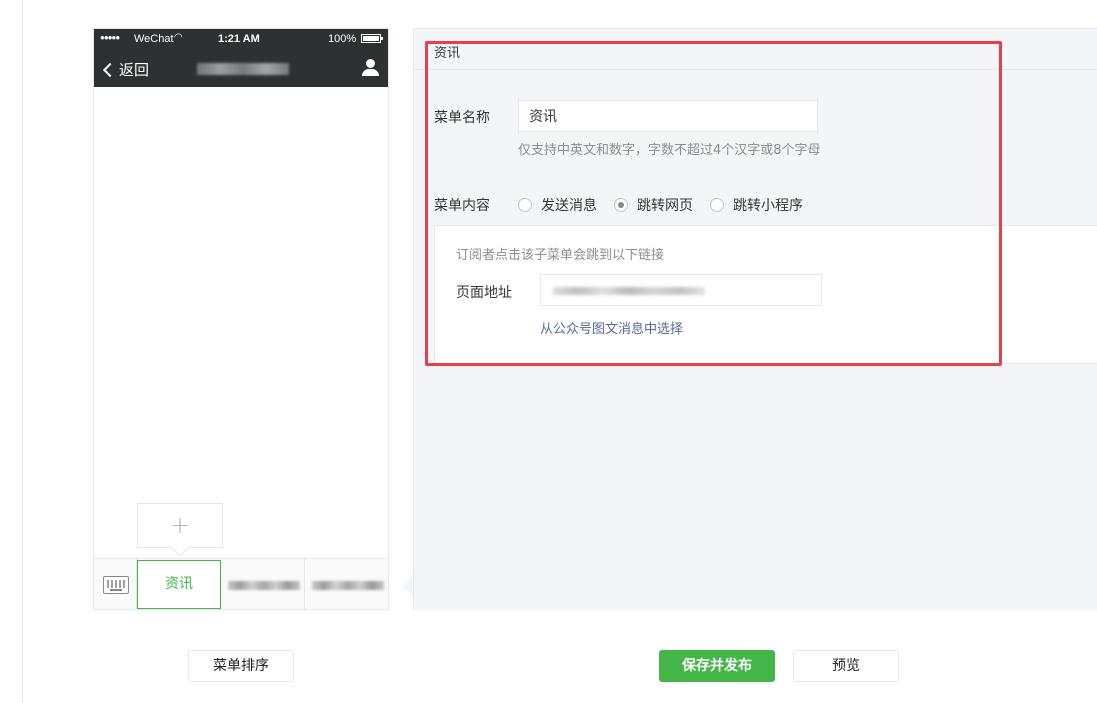 This screenshot has width=1097, height=703. Describe the element at coordinates (370, 68) in the screenshot. I see `user-profile-icon` at that location.